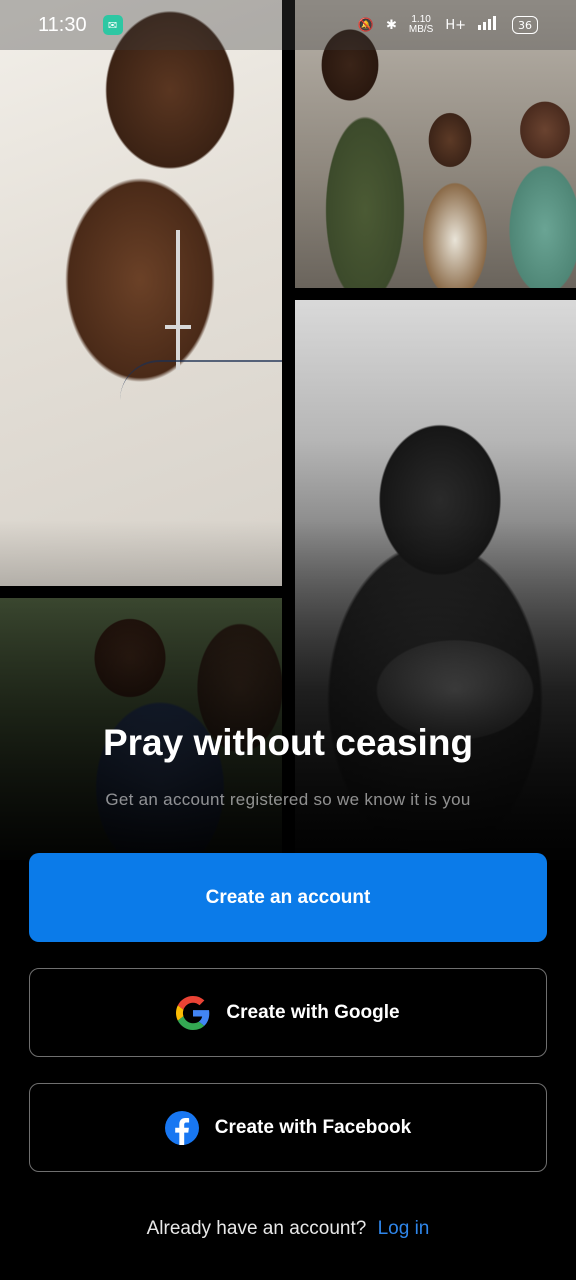 The image size is (576, 1280). What do you see at coordinates (391, 25) in the screenshot?
I see `bluetooth-icon: ✱` at bounding box center [391, 25].